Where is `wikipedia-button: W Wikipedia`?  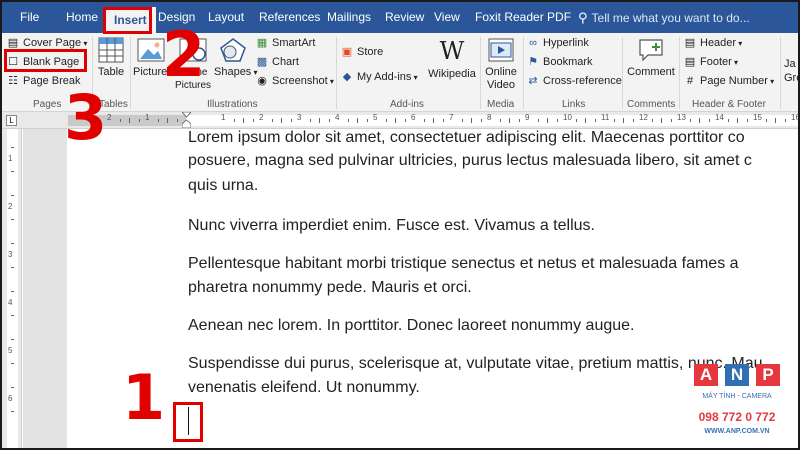 wikipedia-button: W Wikipedia is located at coordinates (452, 59).